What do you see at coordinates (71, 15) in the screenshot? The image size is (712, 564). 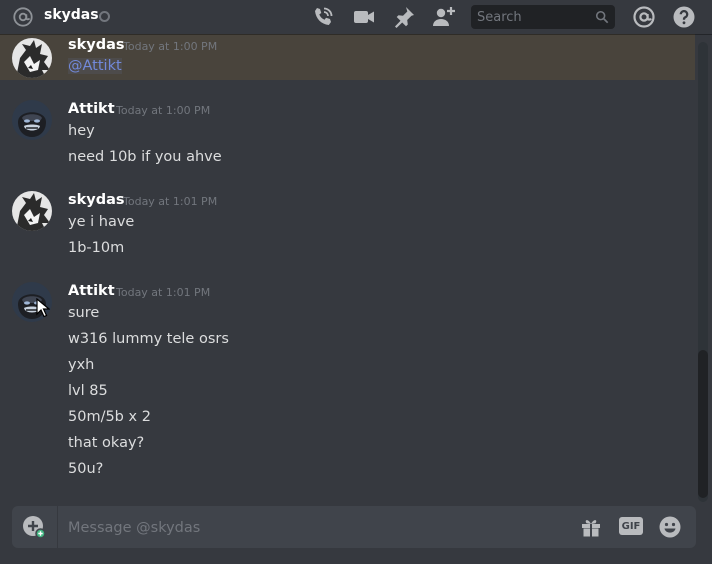 I see `channel-name: skydas` at bounding box center [71, 15].